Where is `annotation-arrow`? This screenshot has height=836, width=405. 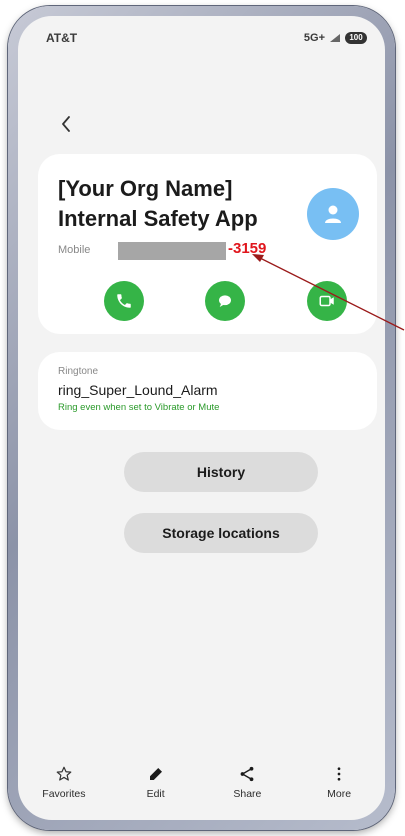 annotation-arrow is located at coordinates (328, 292).